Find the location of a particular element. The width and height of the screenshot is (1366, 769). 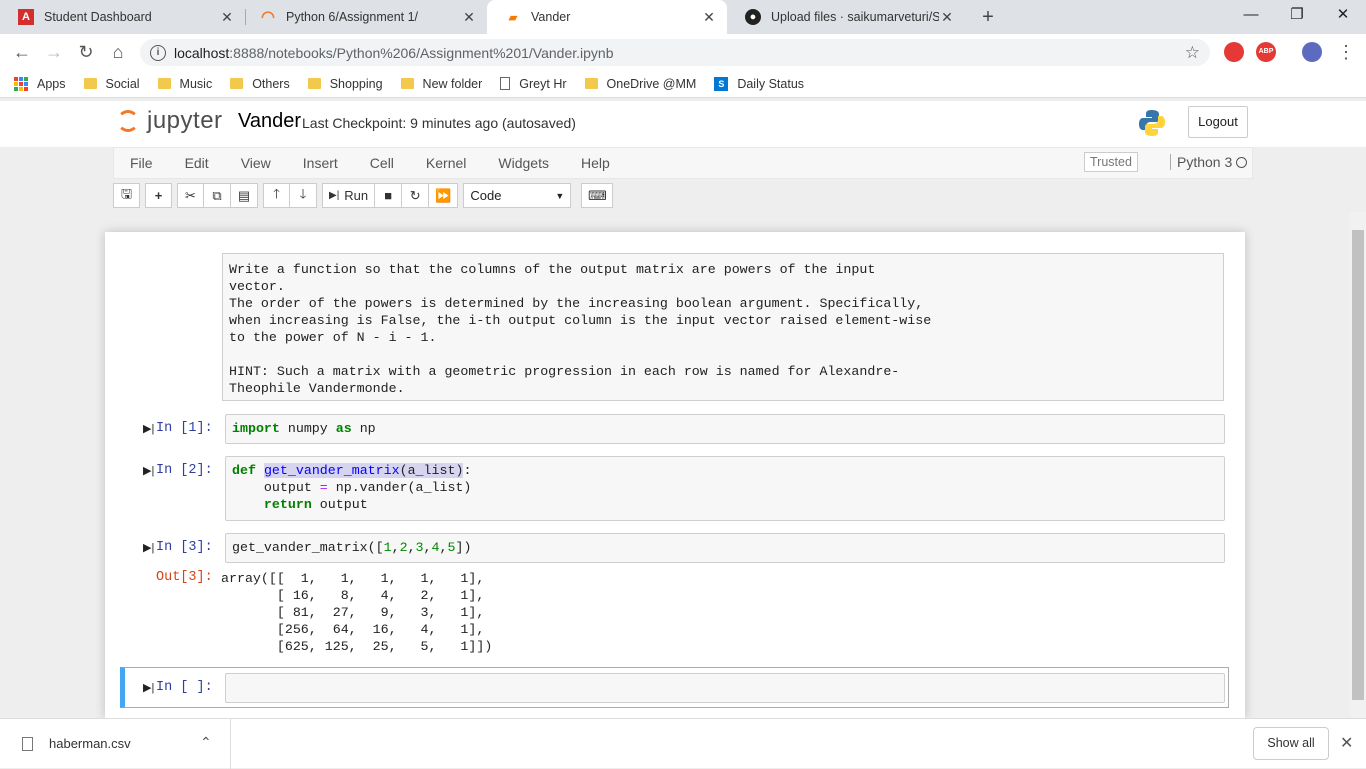

logout-button: Logout is located at coordinates (1218, 122).